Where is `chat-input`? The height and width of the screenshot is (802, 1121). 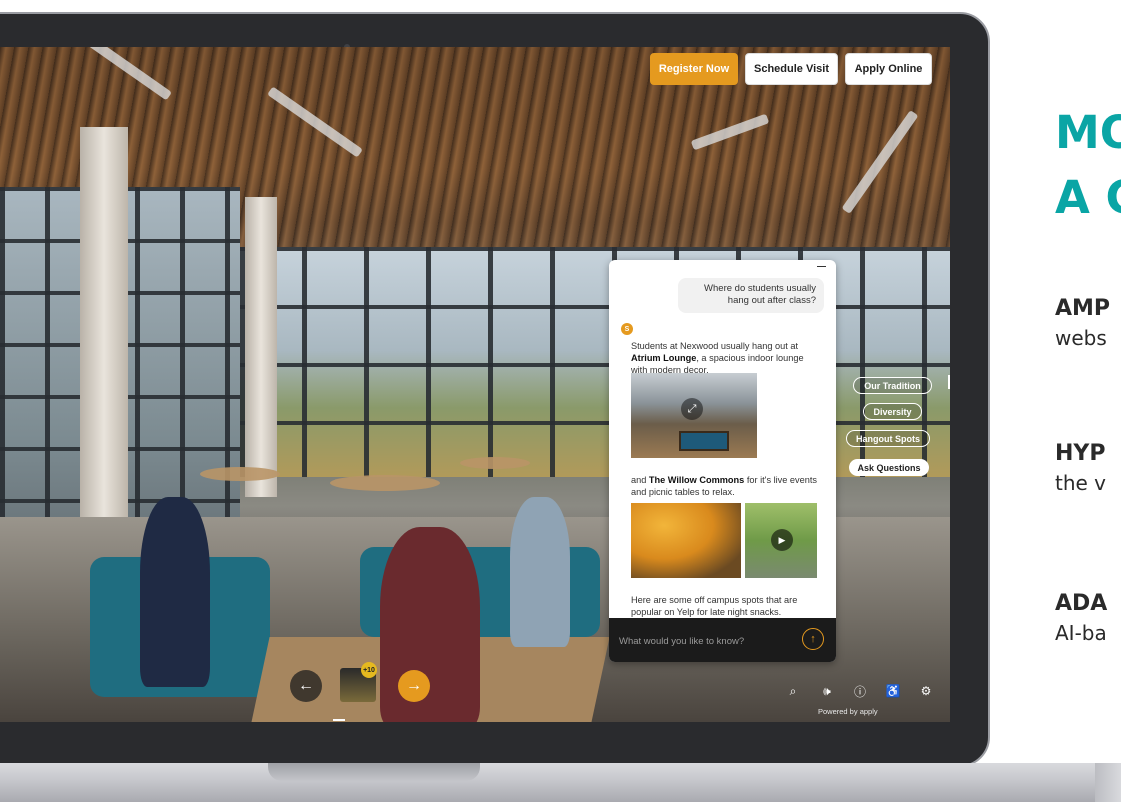 chat-input is located at coordinates (704, 641).